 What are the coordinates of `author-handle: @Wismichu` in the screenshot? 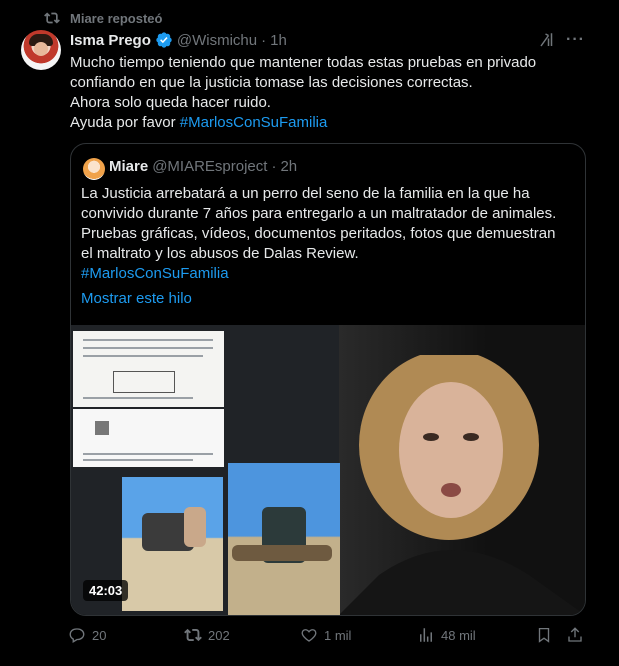 It's located at (217, 40).